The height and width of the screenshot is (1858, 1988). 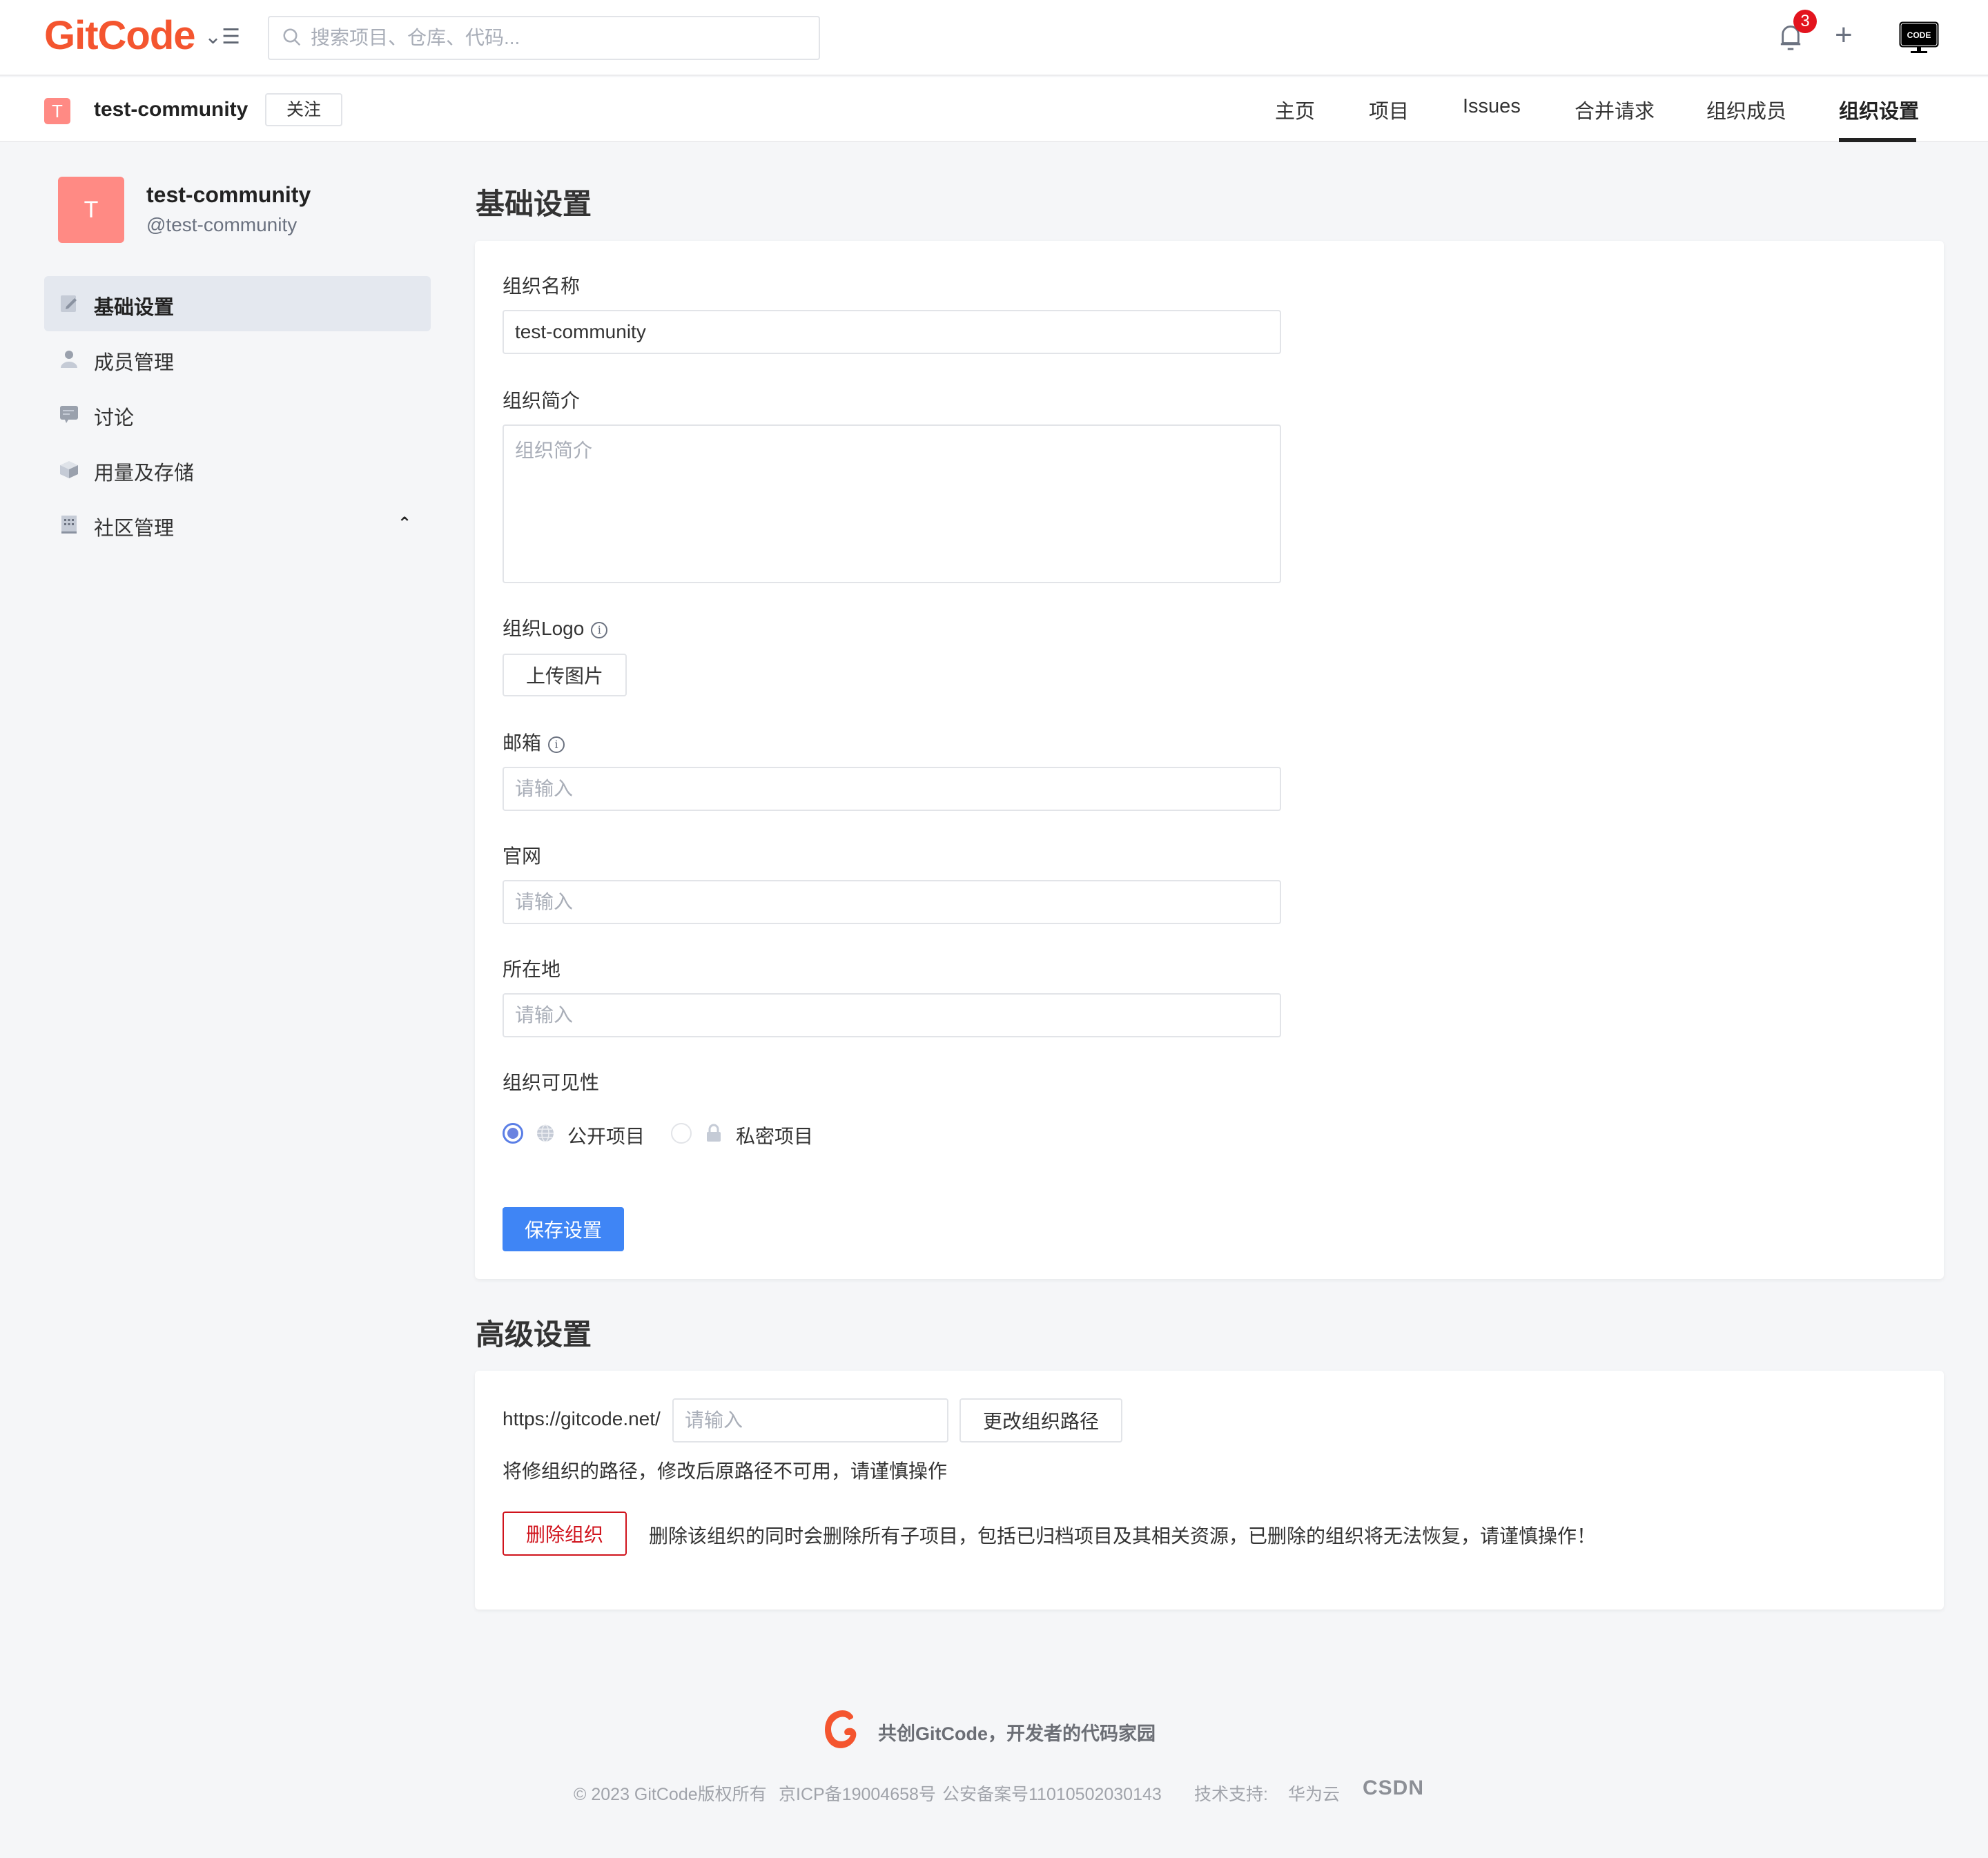 I want to click on sidebar-item-label: 基础设置, so click(x=134, y=308).